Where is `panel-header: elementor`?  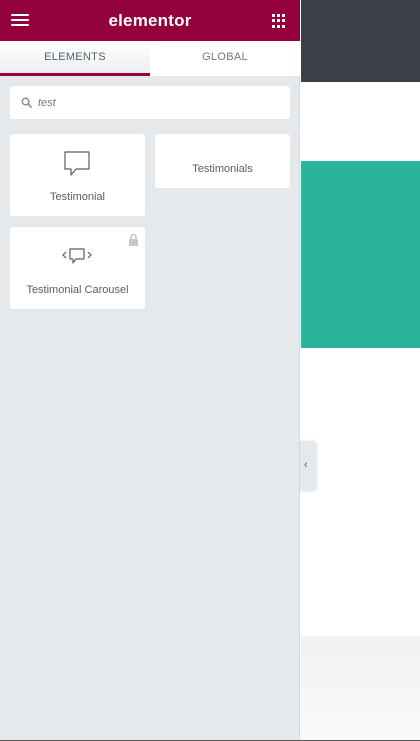
panel-header: elementor is located at coordinates (150, 20).